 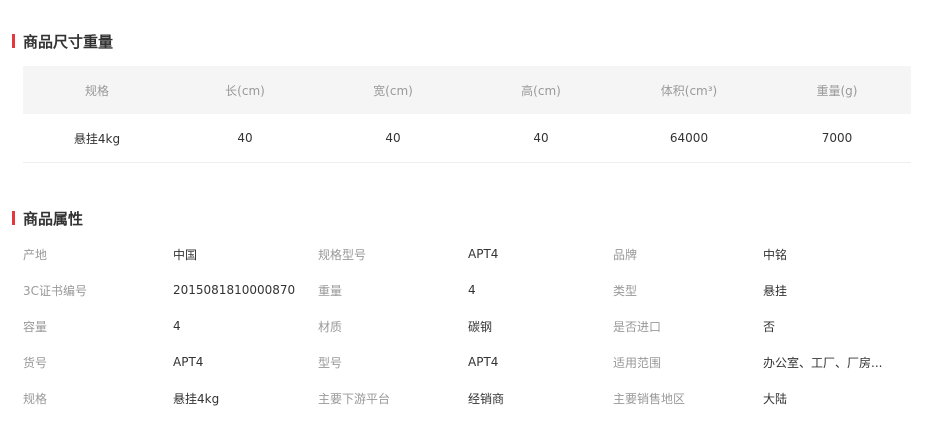 I want to click on attribute-key: 类型, so click(x=625, y=290).